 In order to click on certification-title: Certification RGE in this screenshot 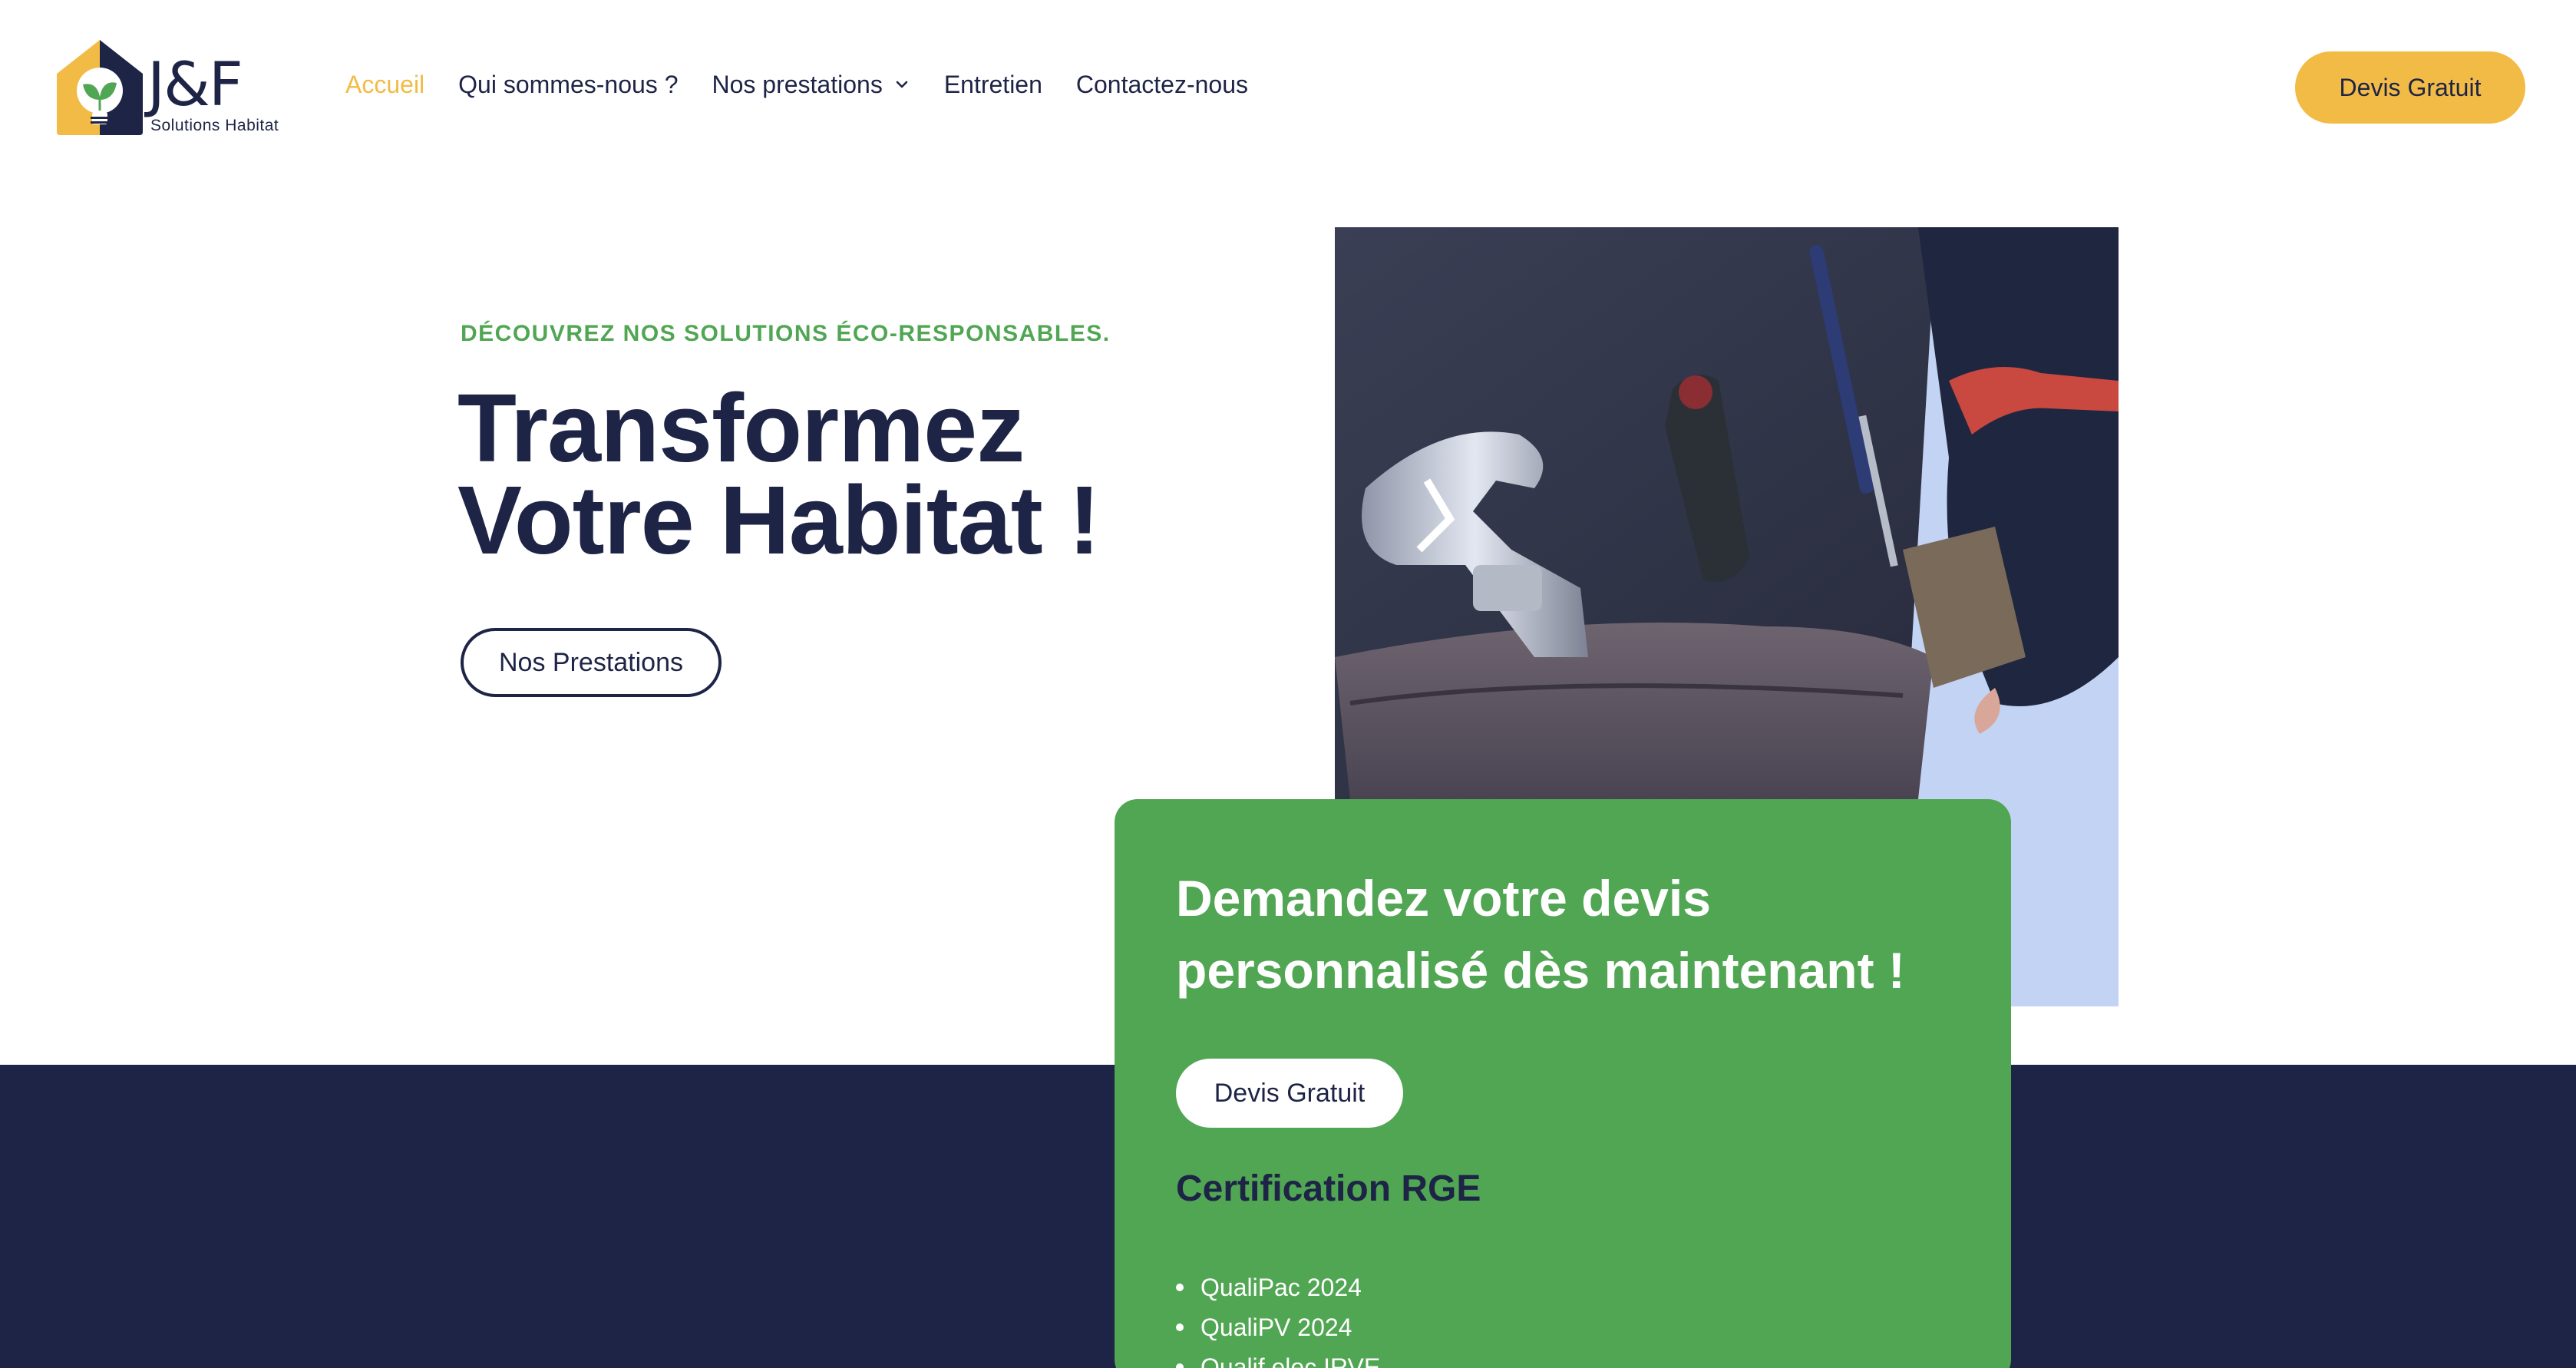, I will do `click(1328, 1188)`.